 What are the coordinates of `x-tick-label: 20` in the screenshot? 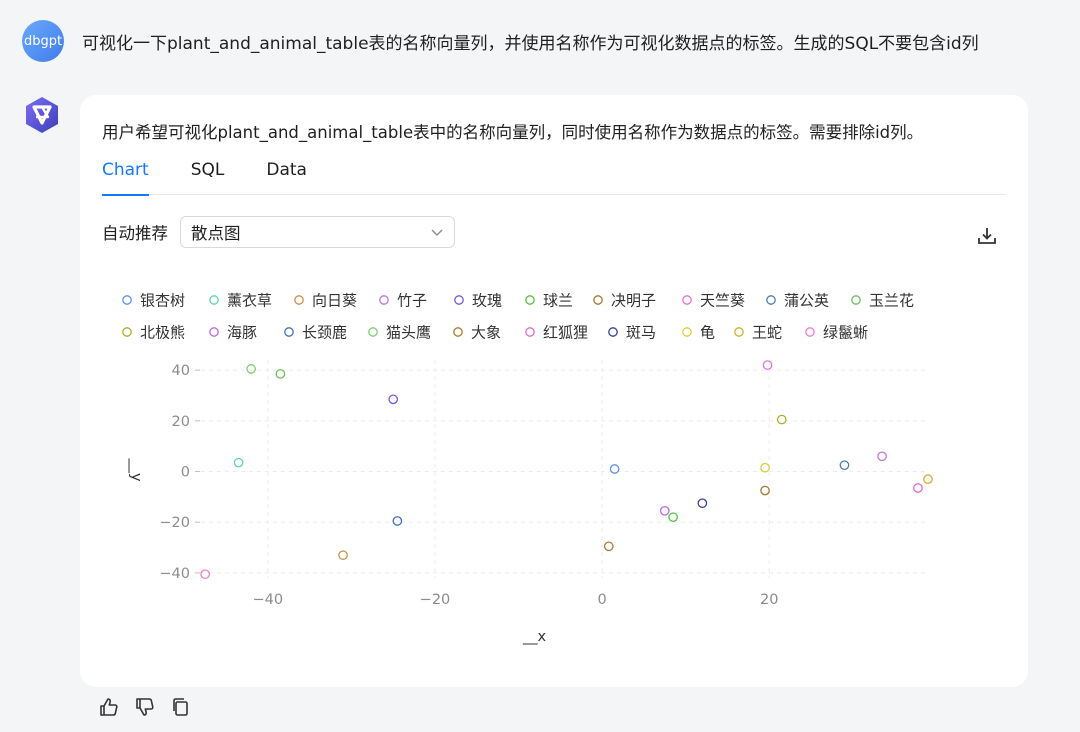 It's located at (769, 600).